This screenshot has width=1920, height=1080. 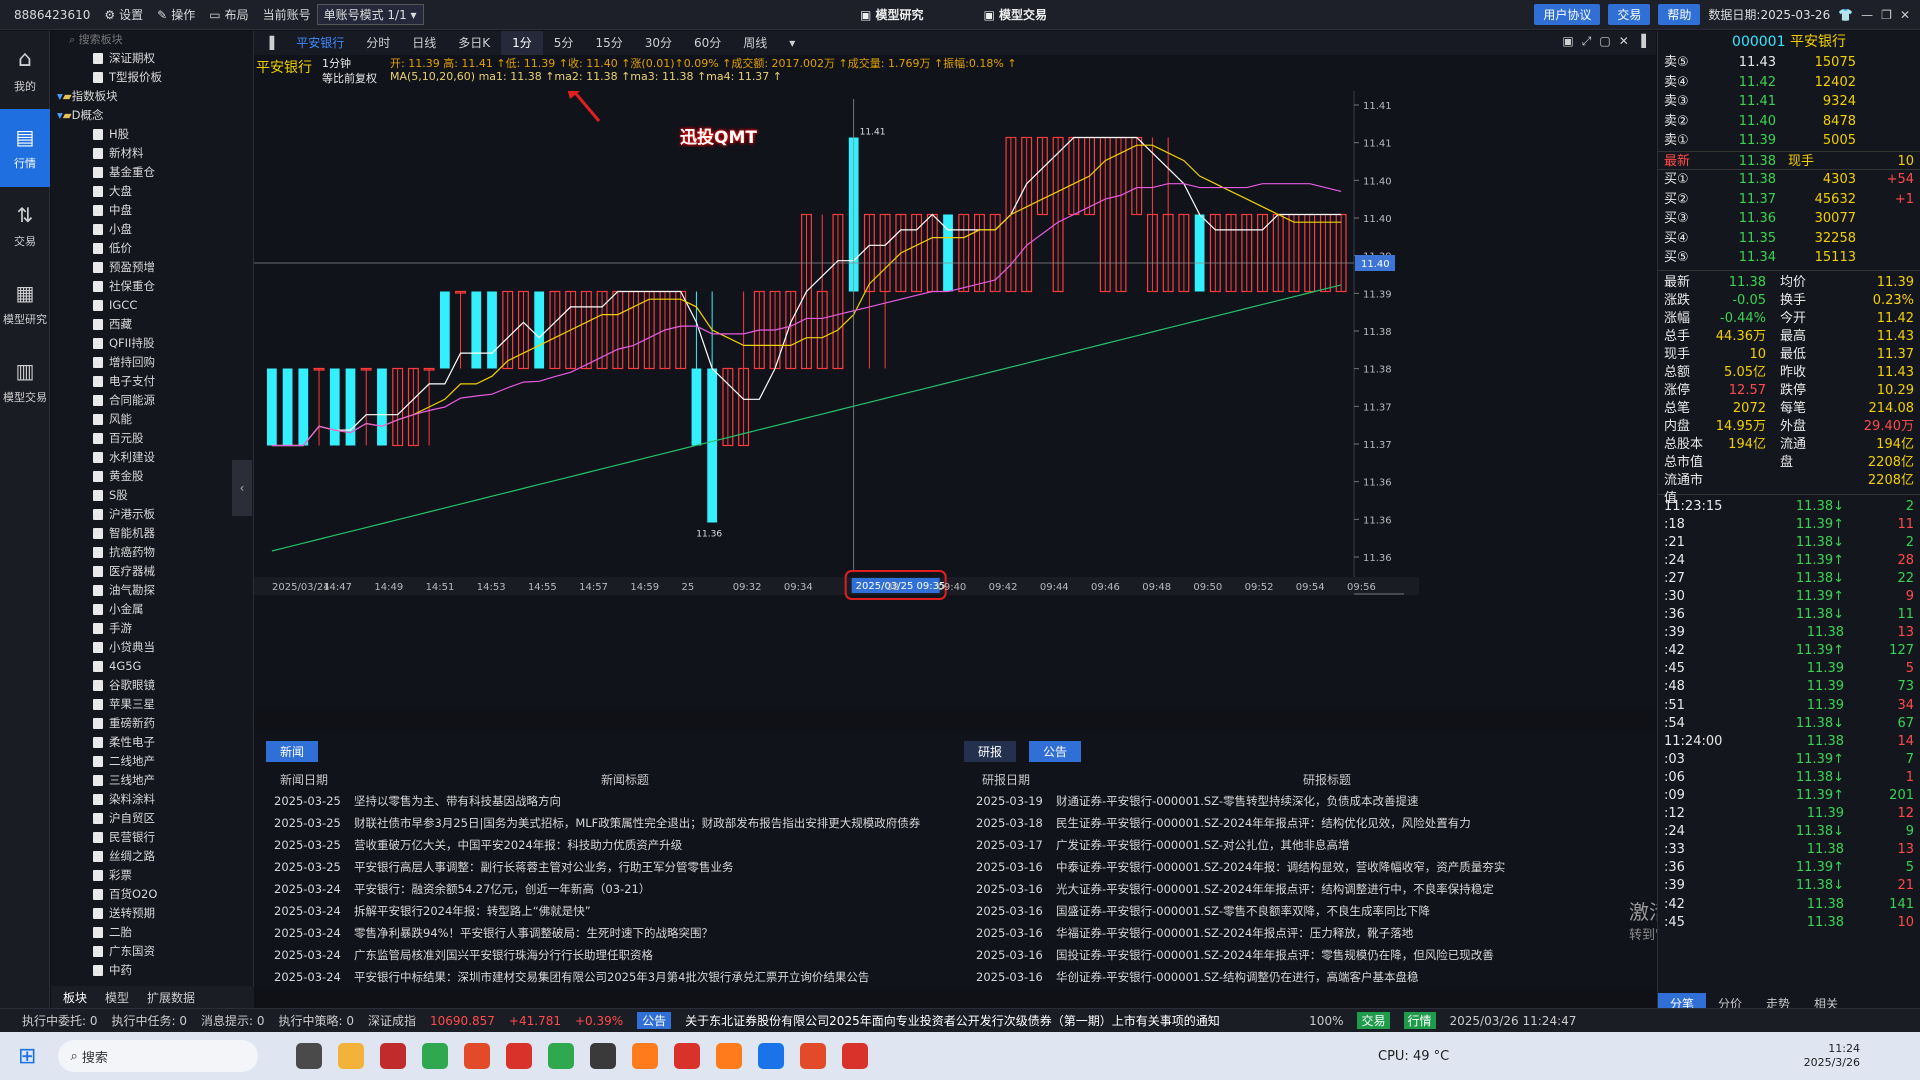 What do you see at coordinates (351, 1056) in the screenshot?
I see `folder-icon` at bounding box center [351, 1056].